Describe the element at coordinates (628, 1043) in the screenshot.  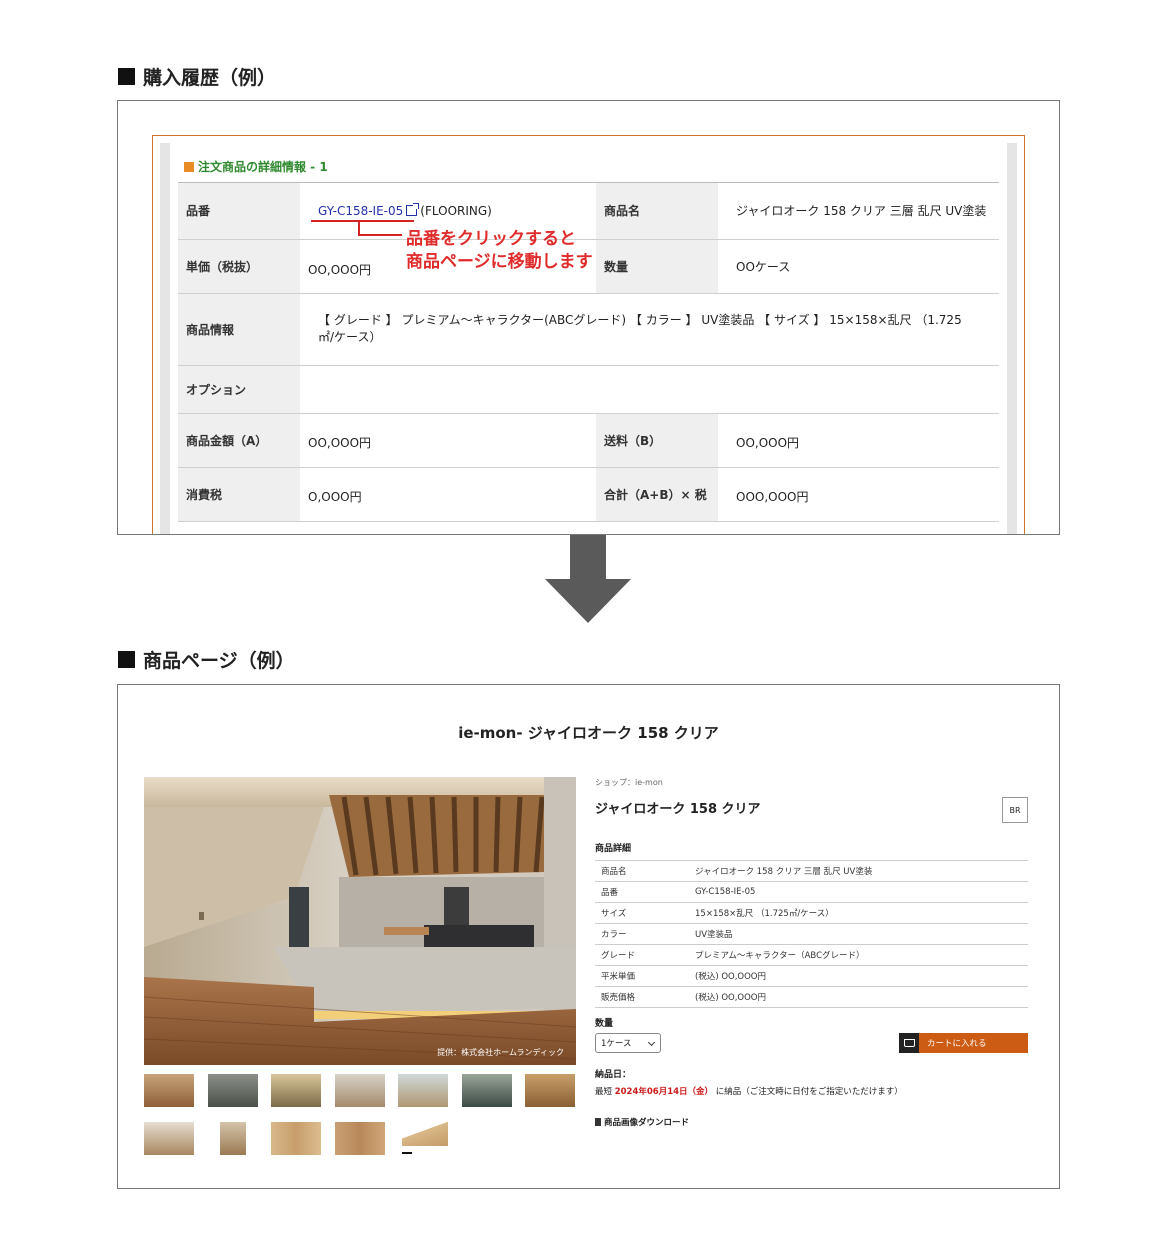
I see `quantity-select: 1ケース` at that location.